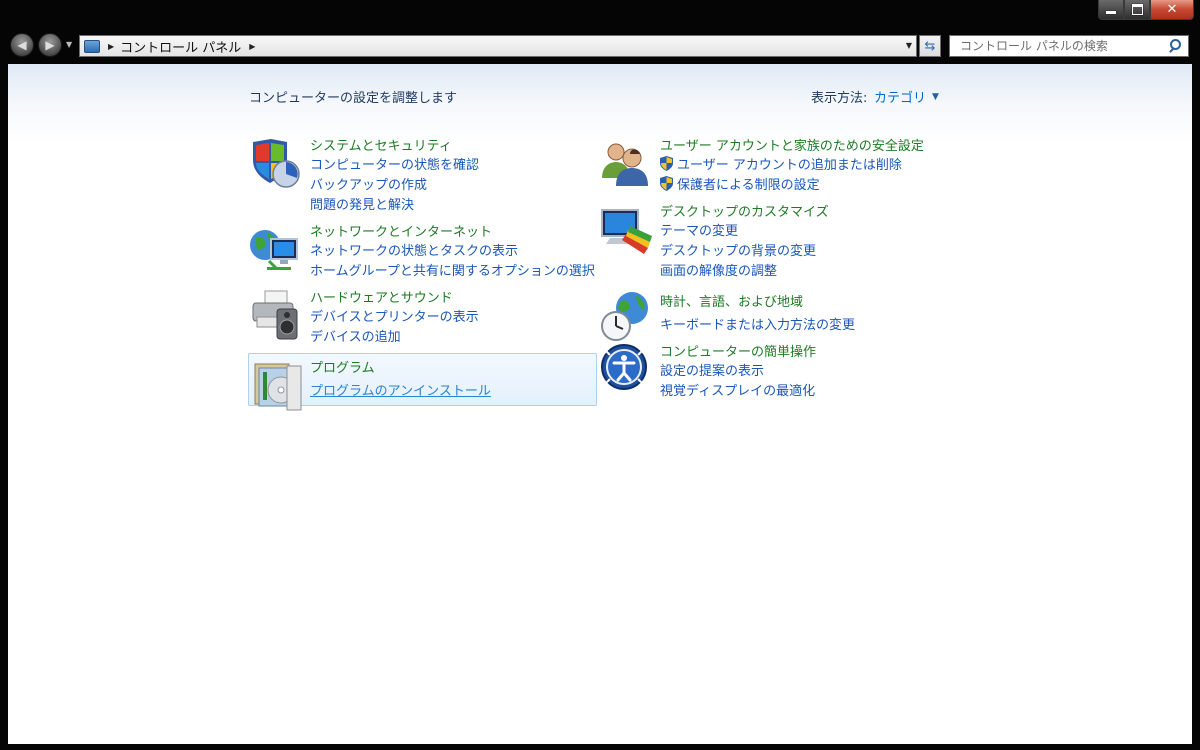  What do you see at coordinates (718, 269) in the screenshot?
I see `link-adjust-screen-resolution: 画面の解像度の調整` at bounding box center [718, 269].